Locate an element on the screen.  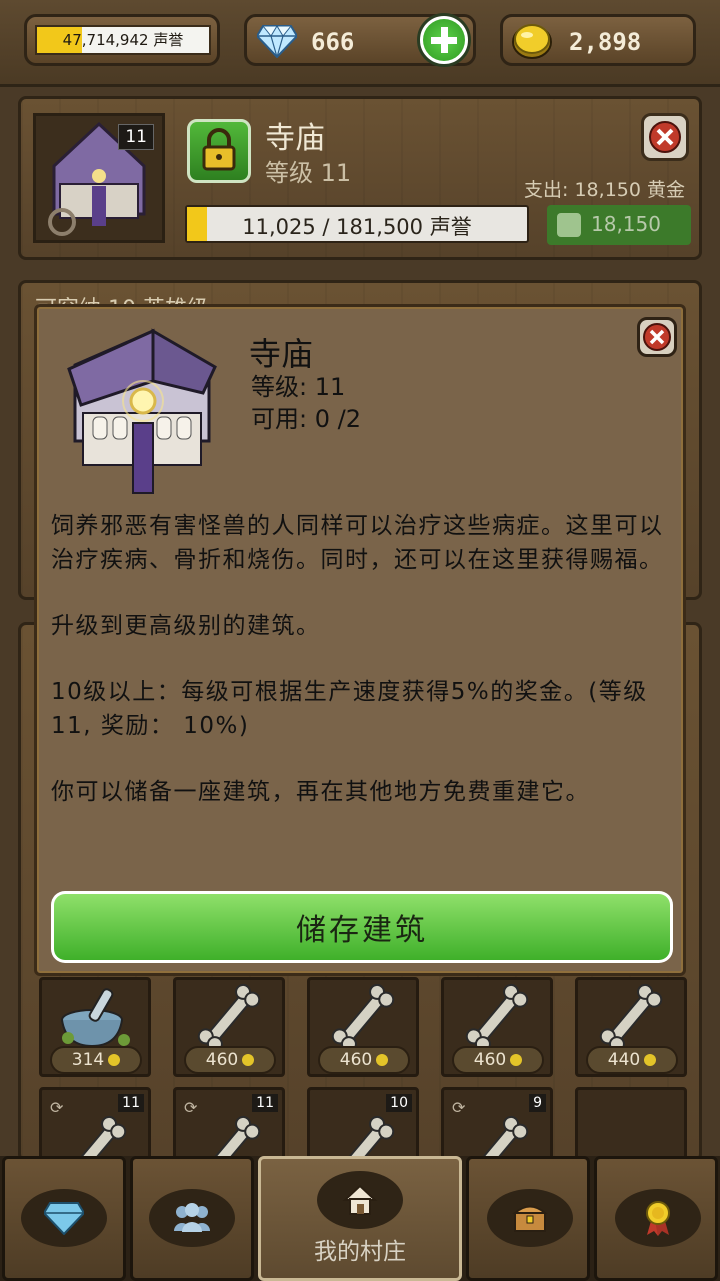
reputation-progress-bar: 11,025 / 181,500 声誉 is located at coordinates (357, 224).